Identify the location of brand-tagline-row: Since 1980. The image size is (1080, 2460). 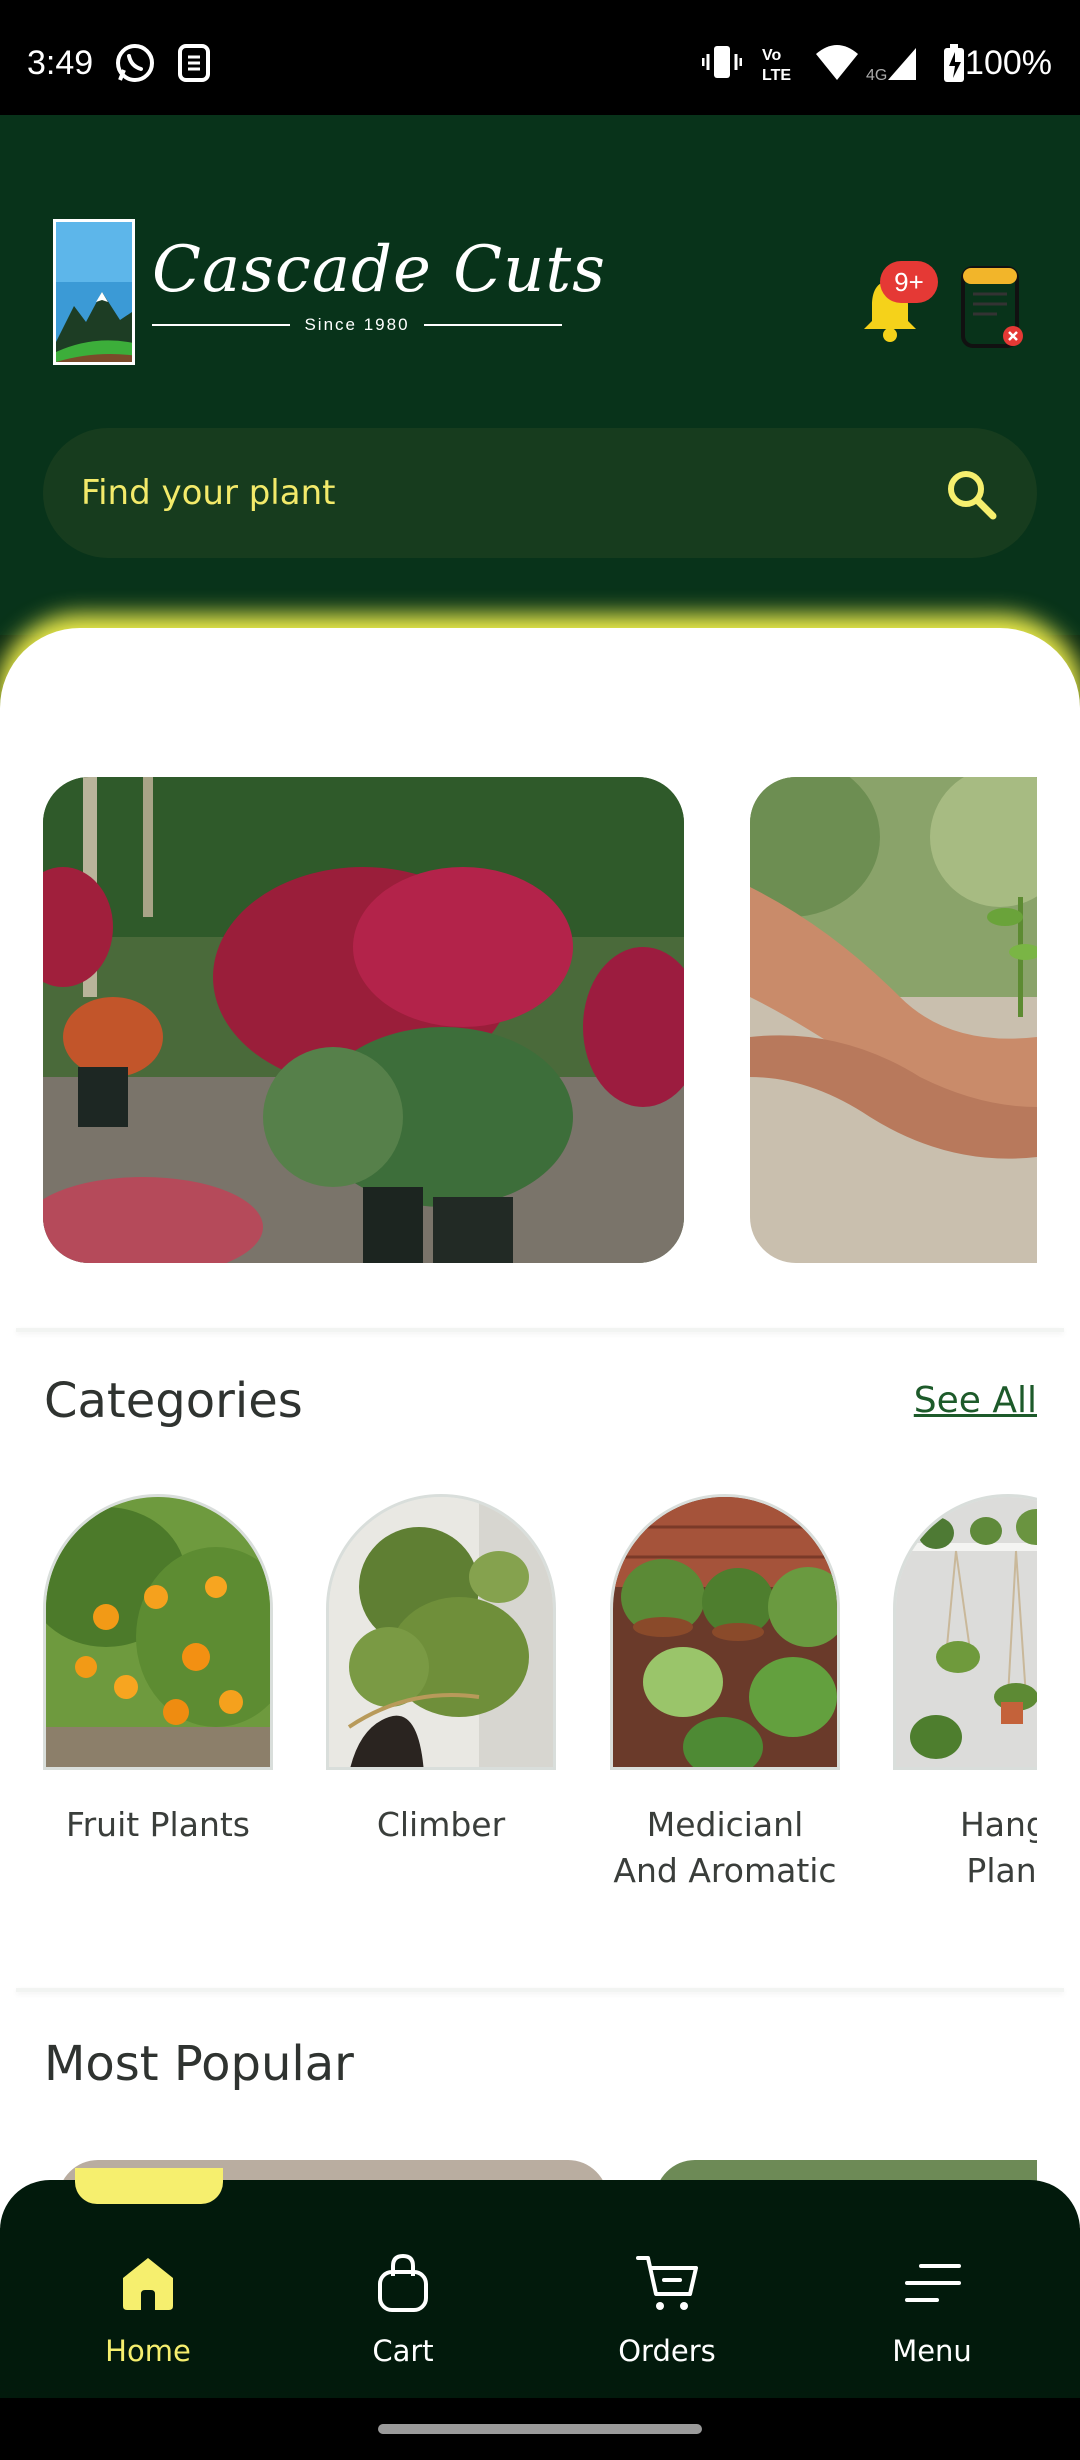
(357, 325).